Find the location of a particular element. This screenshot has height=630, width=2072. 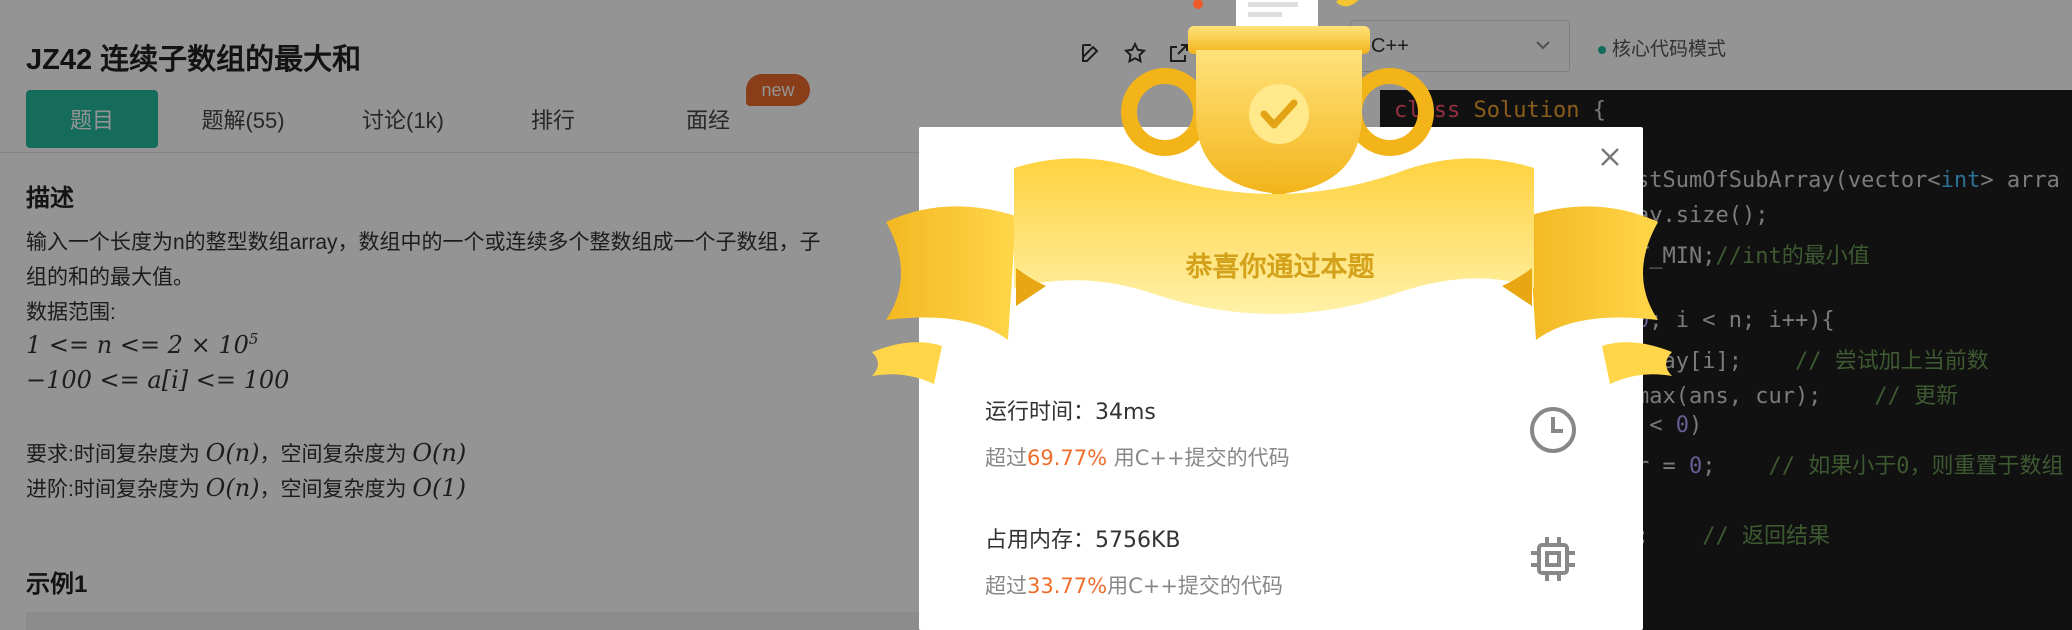

congrats-text: 恭喜你通过本题 is located at coordinates (1280, 267).